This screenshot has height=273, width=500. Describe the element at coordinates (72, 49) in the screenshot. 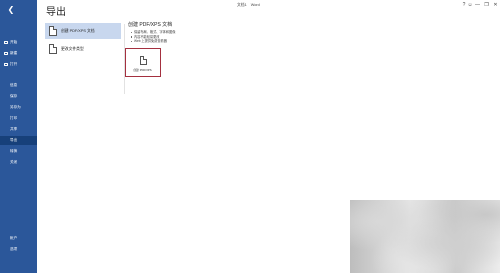

I see `option-label: 更改文件类型` at that location.